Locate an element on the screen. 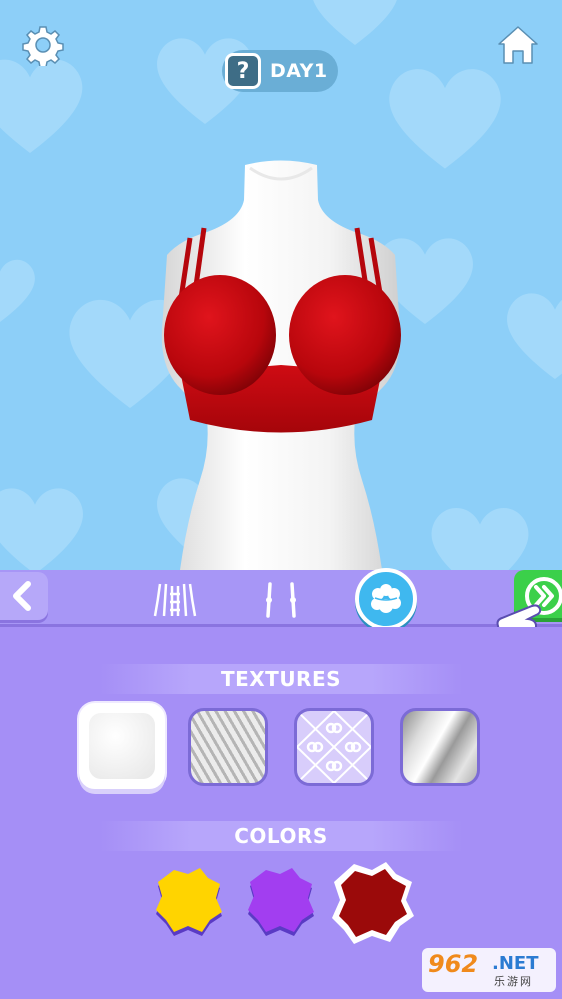 The image size is (562, 999). help-badge: ? is located at coordinates (243, 71).